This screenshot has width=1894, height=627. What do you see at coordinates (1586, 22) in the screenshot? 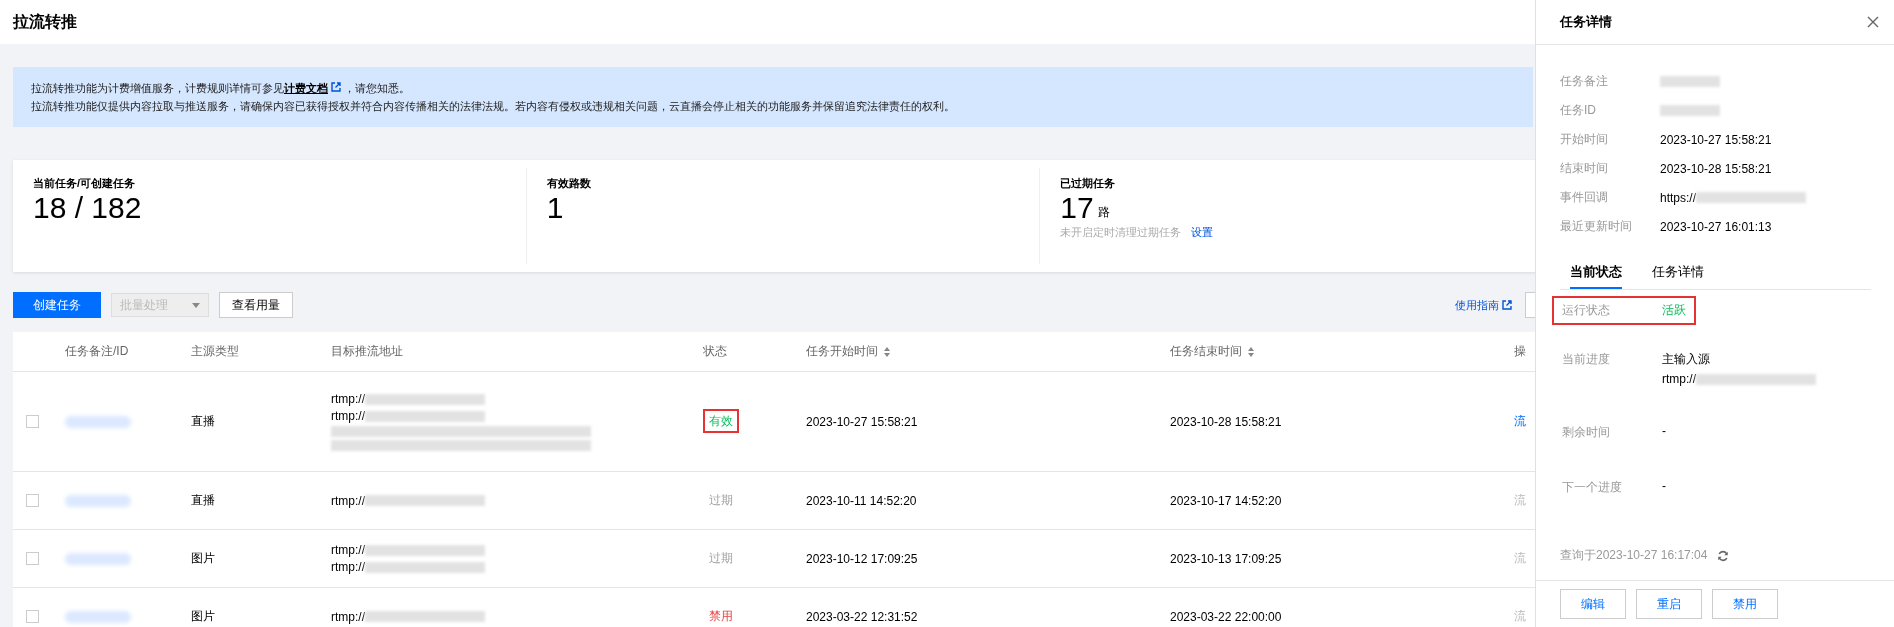
I see `panel-title: 任务详情` at bounding box center [1586, 22].